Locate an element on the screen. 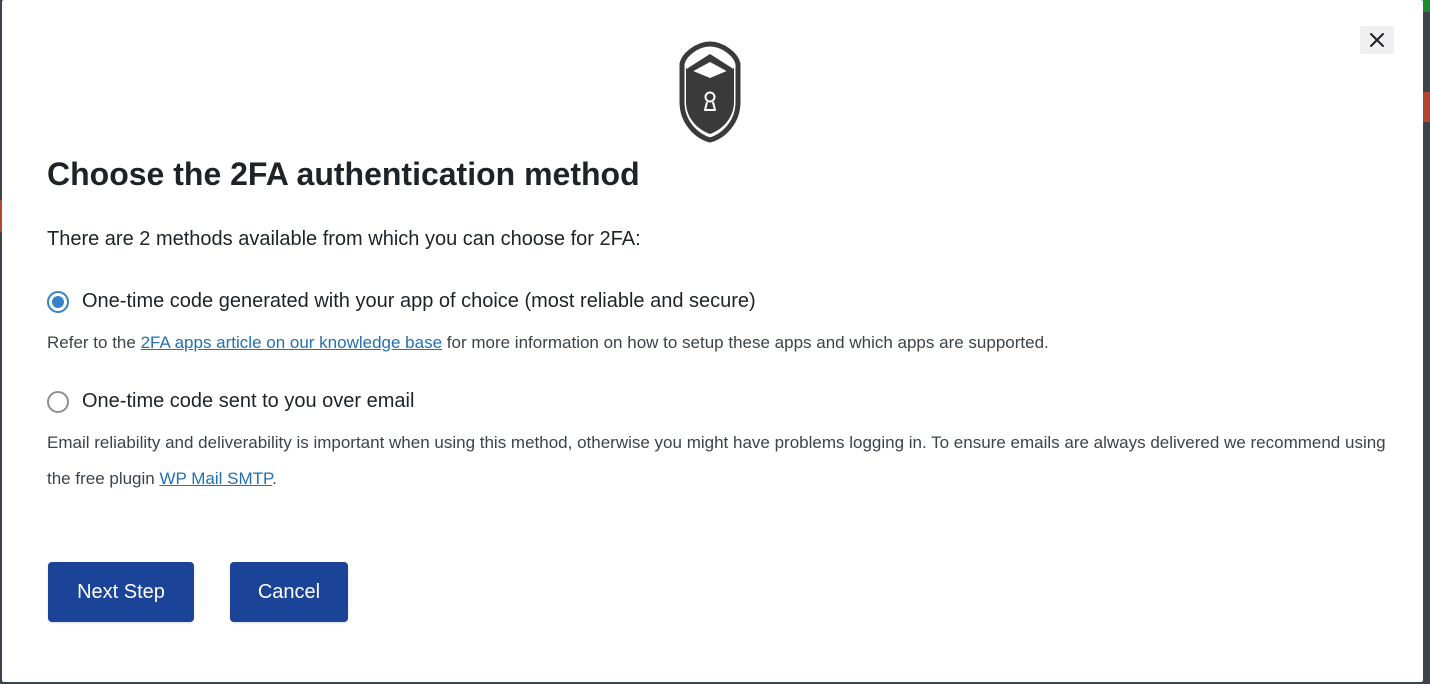 This screenshot has width=1430, height=684. option-email-code: One-time code sent to you over email is located at coordinates (230, 401).